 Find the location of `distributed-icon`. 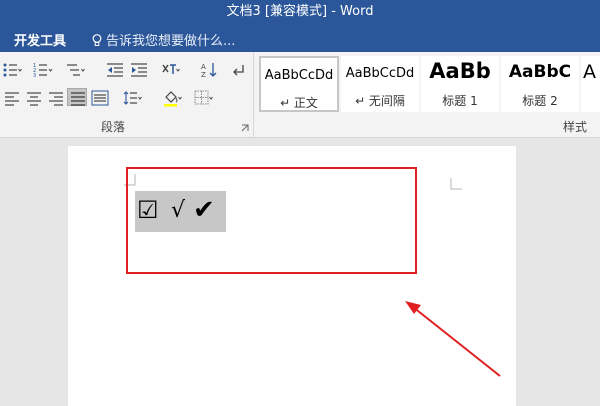

distributed-icon is located at coordinates (100, 98).